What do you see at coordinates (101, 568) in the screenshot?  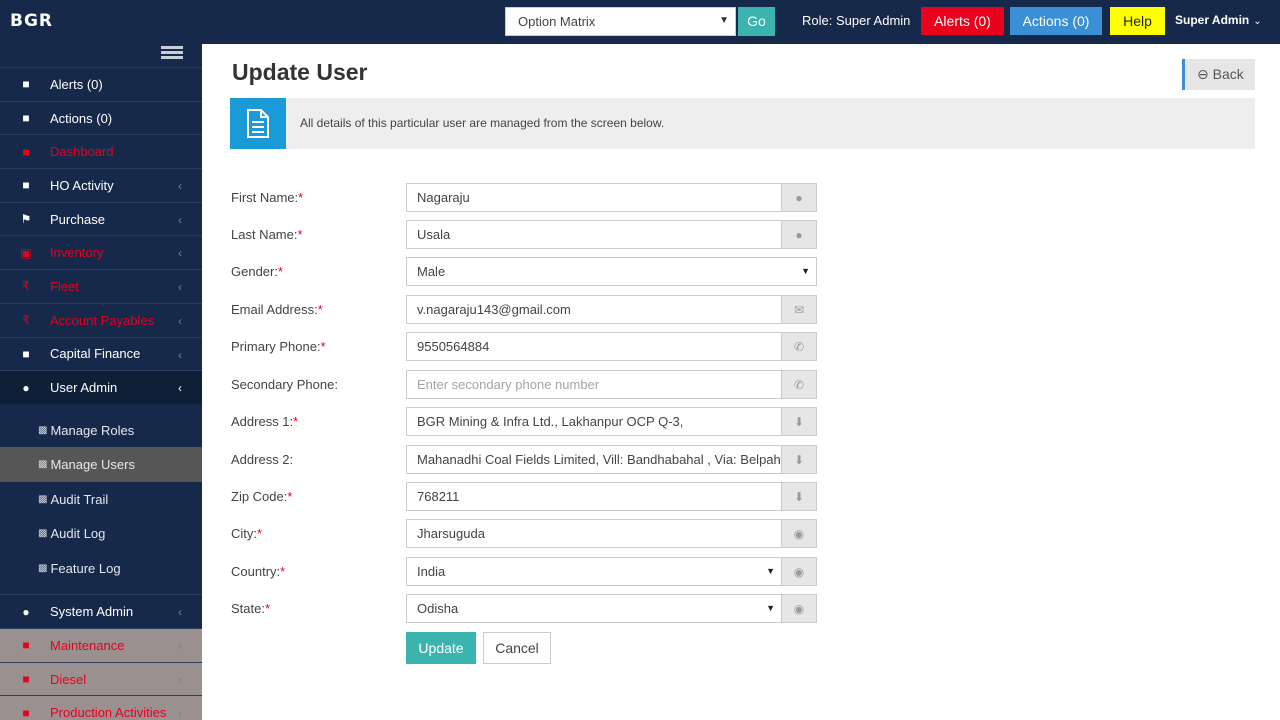 I see `sidebar-subitem-feature-log: ▩ Feature Log` at bounding box center [101, 568].